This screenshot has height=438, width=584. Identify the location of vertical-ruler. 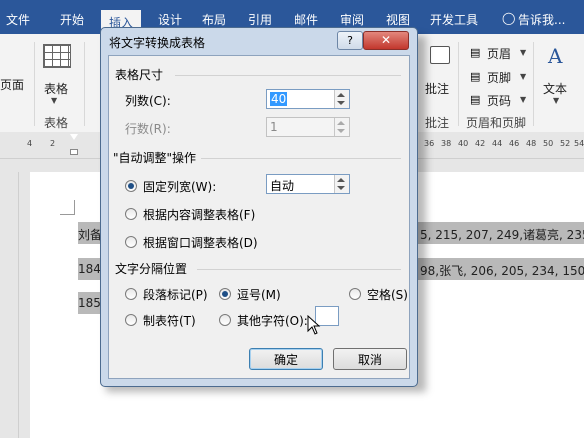
(9, 305).